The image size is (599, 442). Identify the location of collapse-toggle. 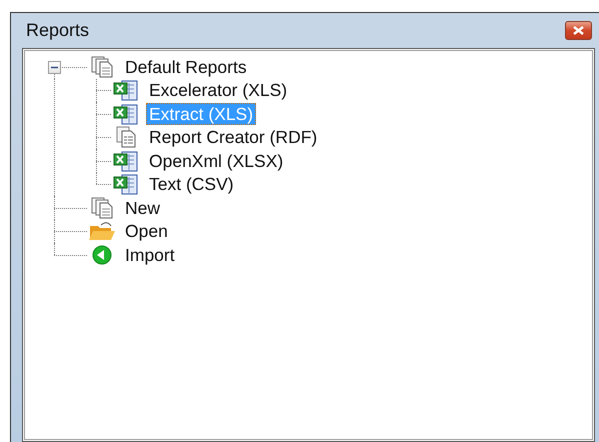
(54, 67).